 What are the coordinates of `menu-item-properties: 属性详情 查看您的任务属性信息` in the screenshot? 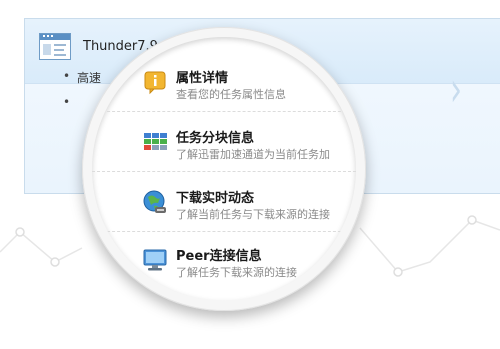 It's located at (243, 95).